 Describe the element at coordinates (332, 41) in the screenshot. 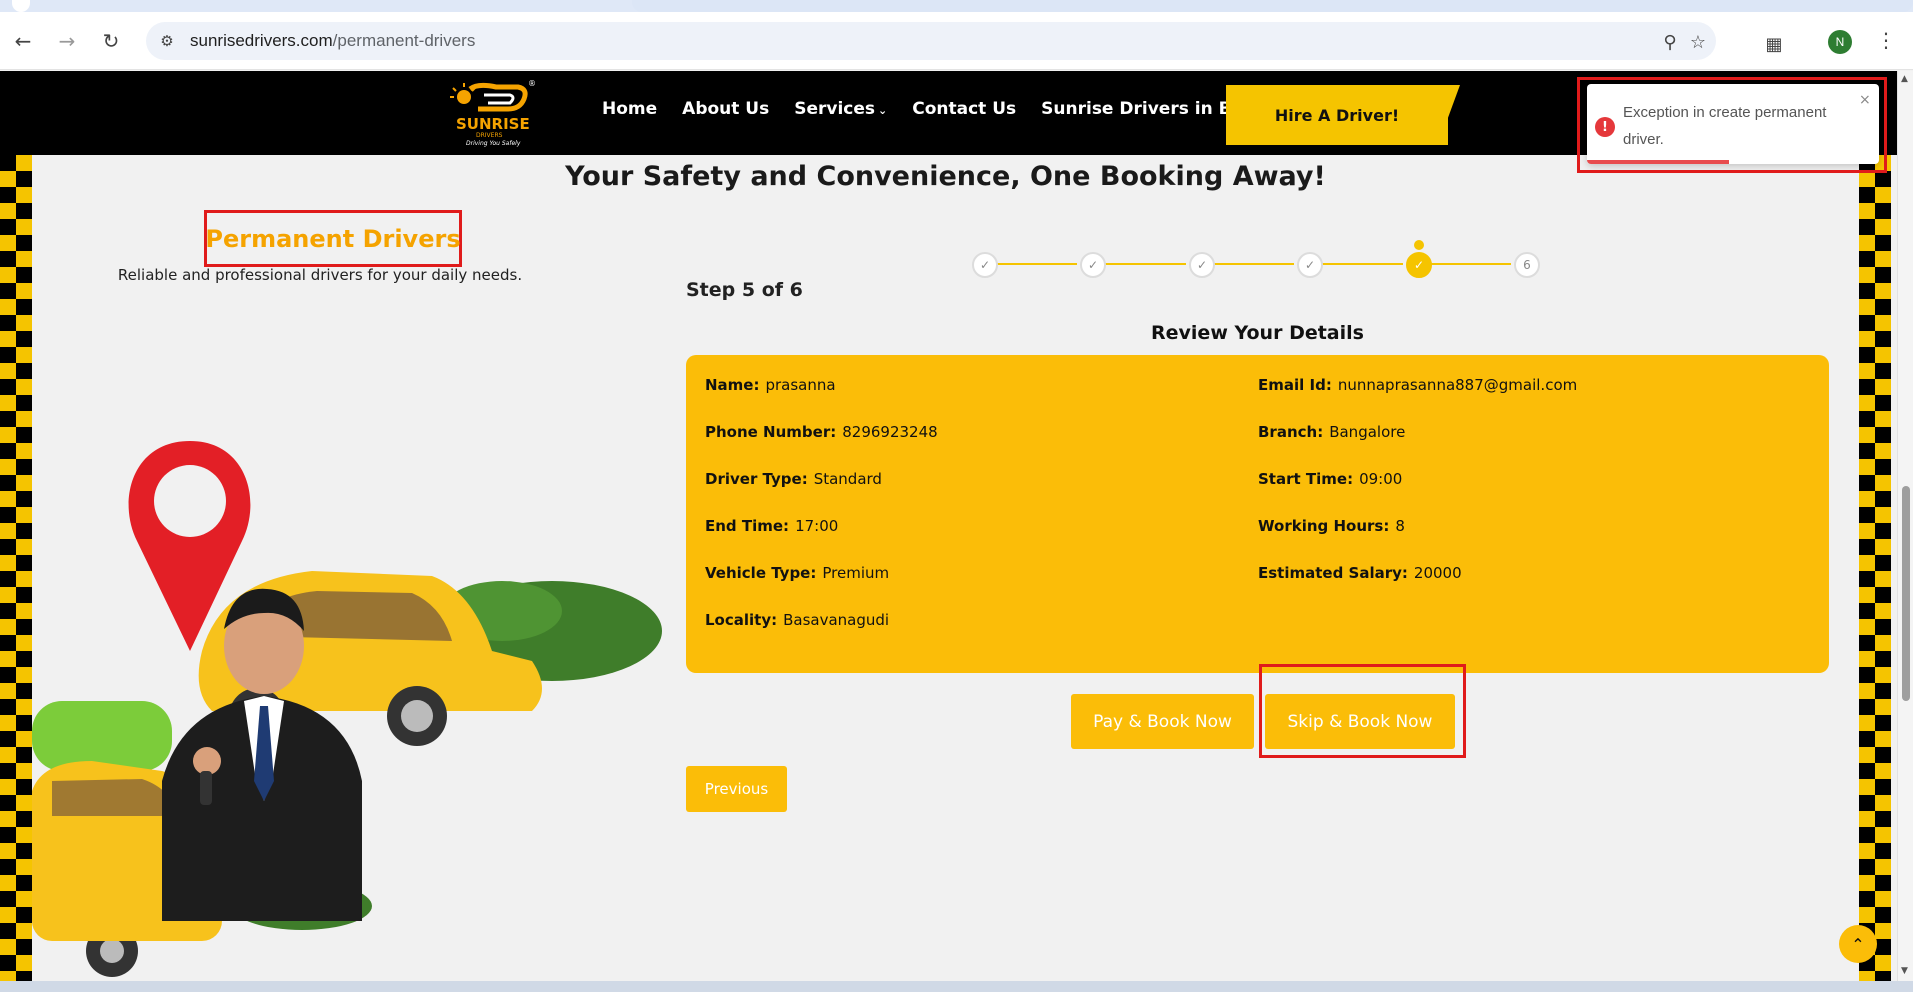

I see `url-text: sunrisedrivers.com/permanent-drivers` at that location.